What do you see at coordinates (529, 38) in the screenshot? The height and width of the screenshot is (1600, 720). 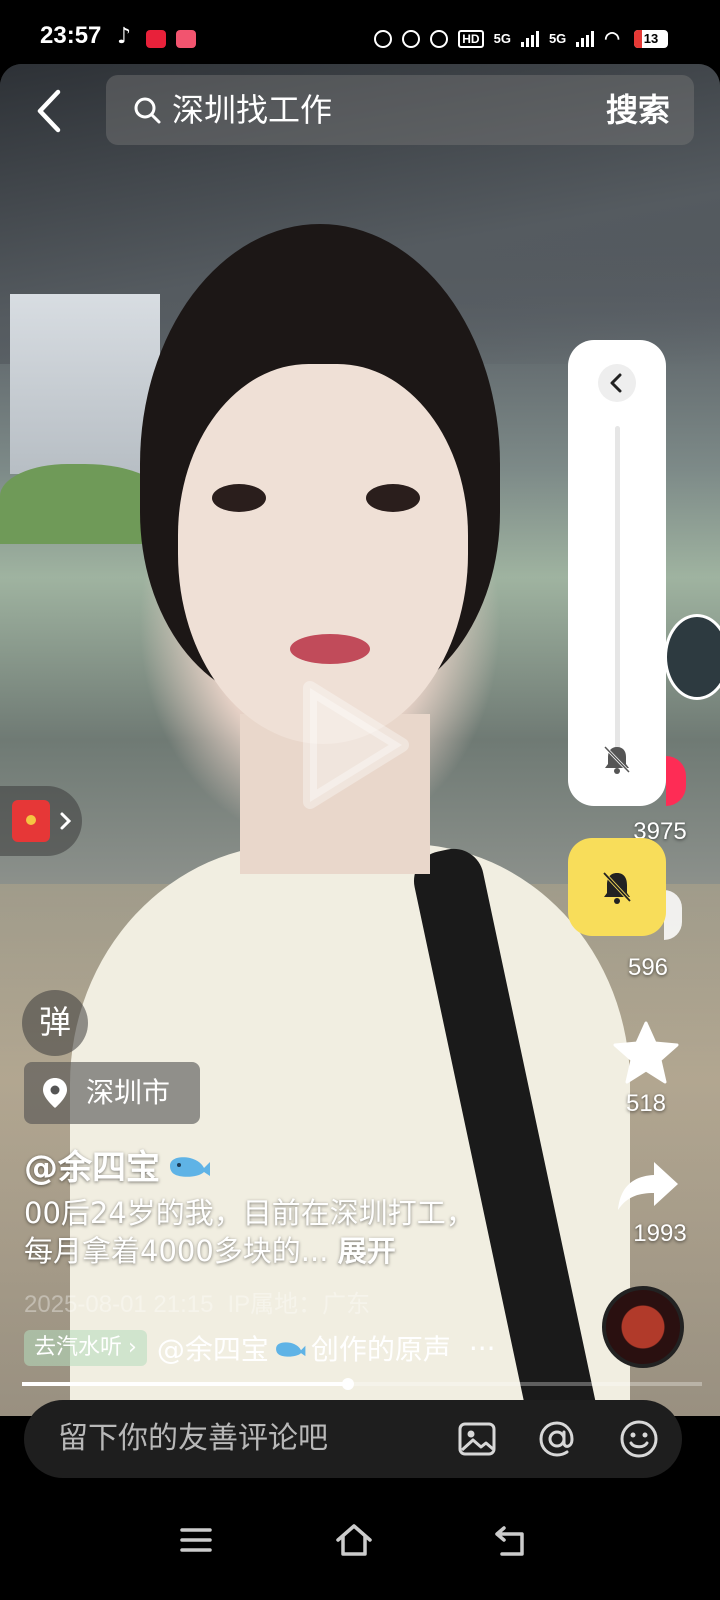 I see `signal-icon` at bounding box center [529, 38].